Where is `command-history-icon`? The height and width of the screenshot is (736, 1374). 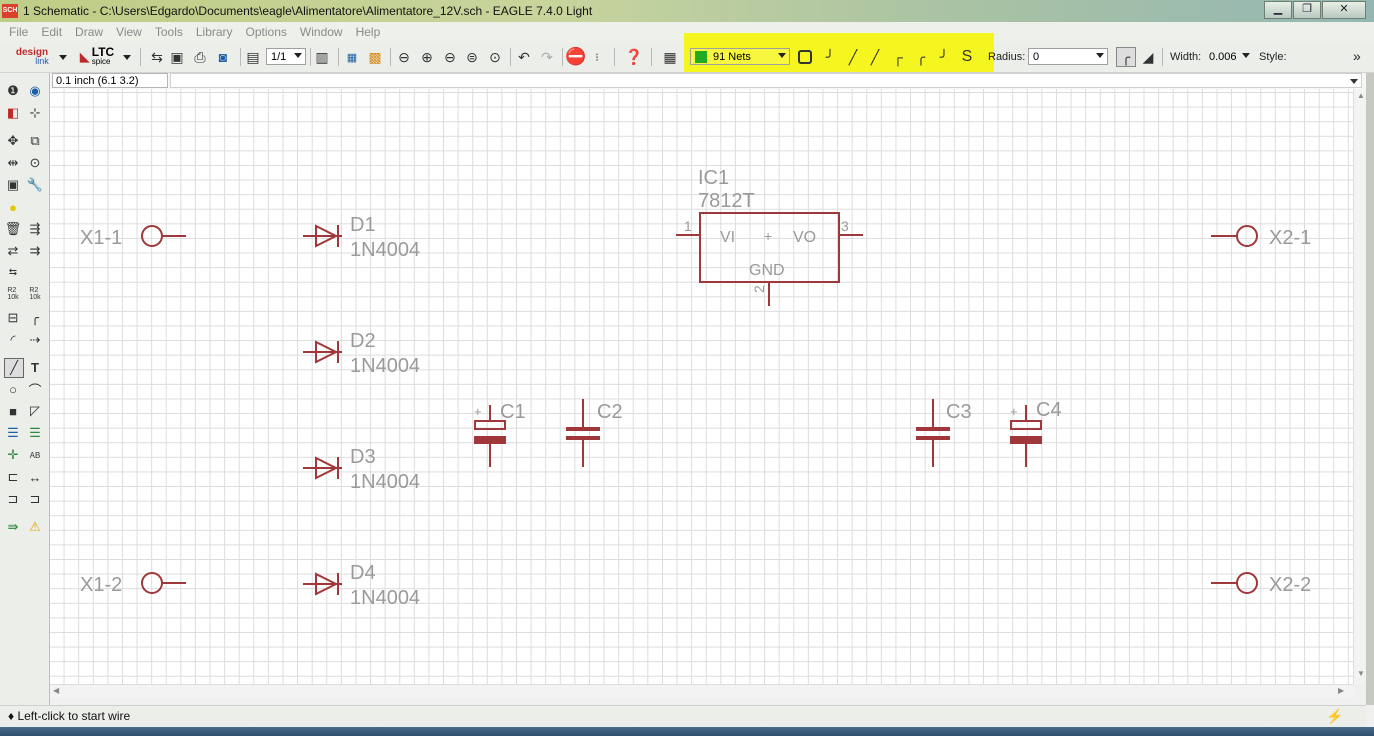
command-history-icon is located at coordinates (1354, 81).